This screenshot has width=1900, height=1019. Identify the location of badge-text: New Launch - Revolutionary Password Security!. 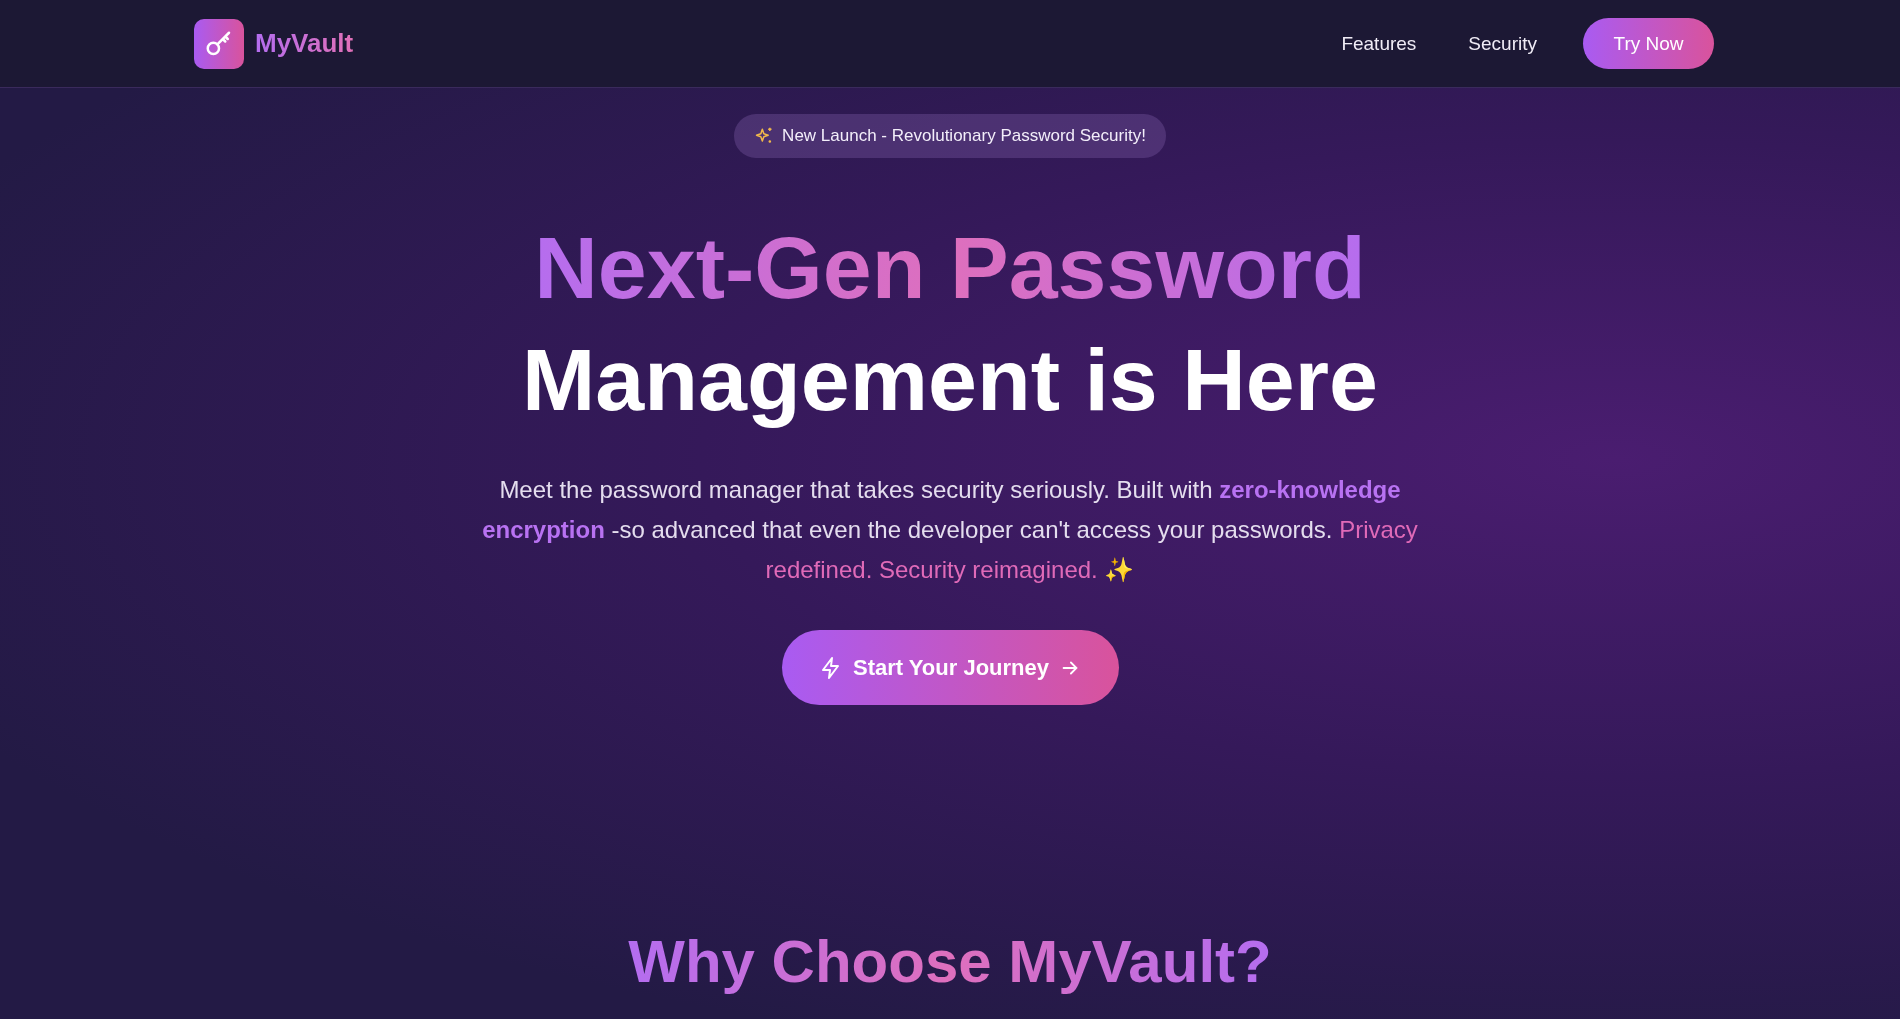
(964, 136).